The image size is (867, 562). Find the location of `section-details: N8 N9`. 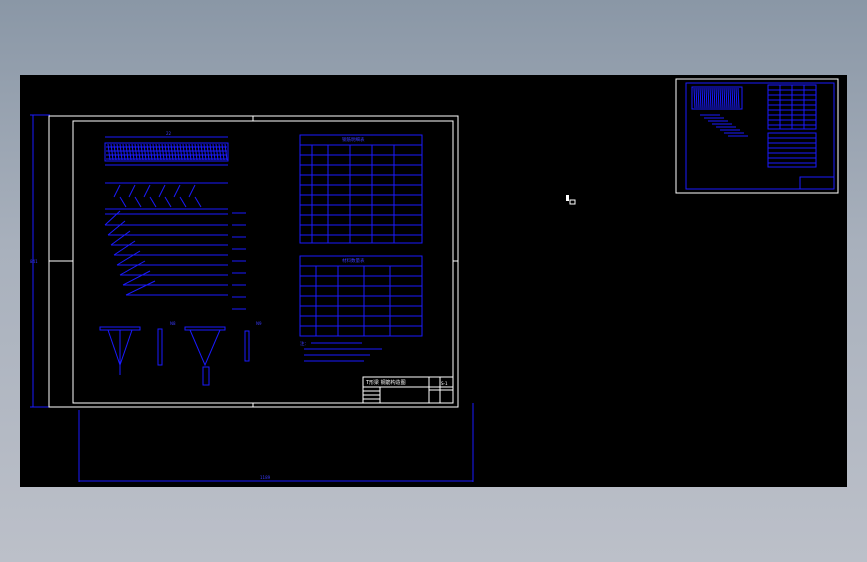

section-details: N8 N9 is located at coordinates (180, 353).